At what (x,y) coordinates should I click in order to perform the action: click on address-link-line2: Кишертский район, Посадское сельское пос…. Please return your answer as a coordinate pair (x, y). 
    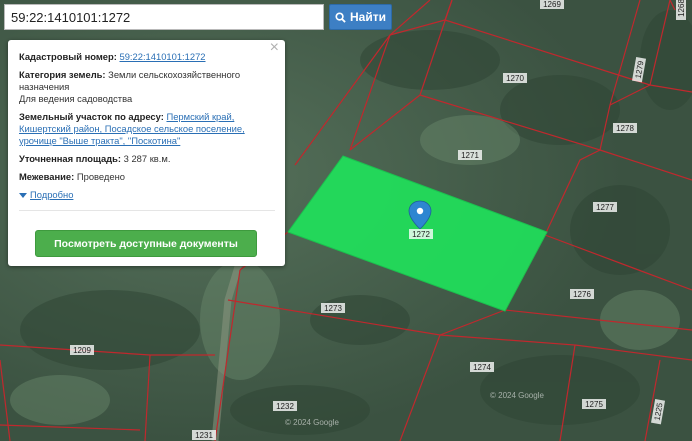
    Looking at the image, I should click on (132, 128).